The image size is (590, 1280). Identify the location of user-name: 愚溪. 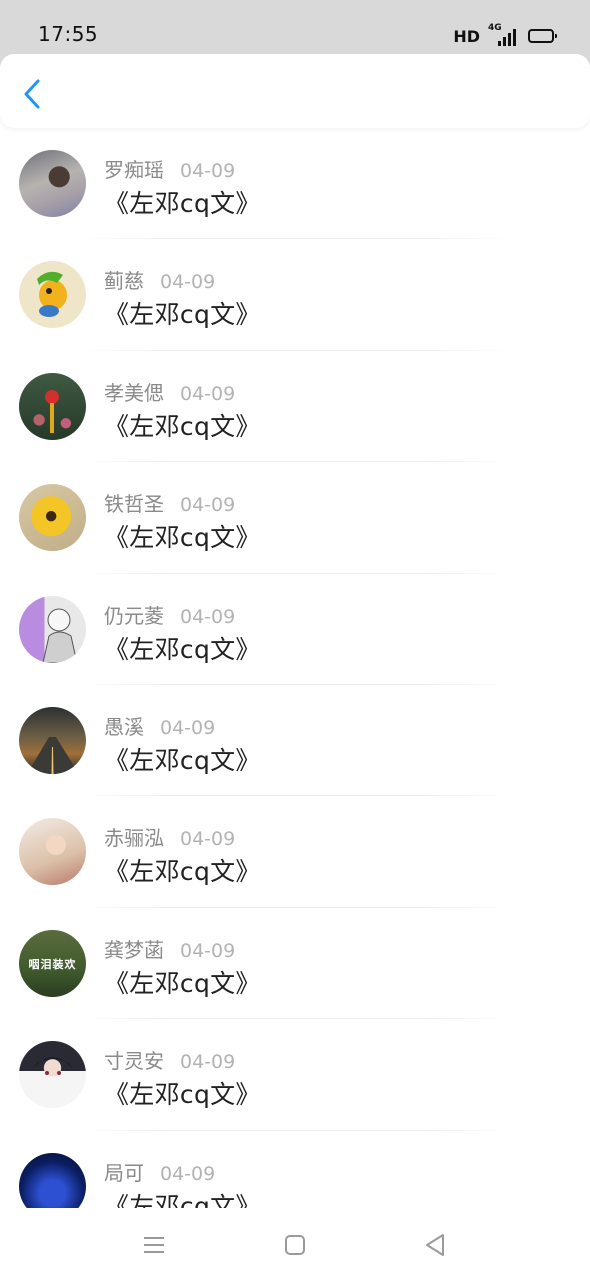
(124, 725).